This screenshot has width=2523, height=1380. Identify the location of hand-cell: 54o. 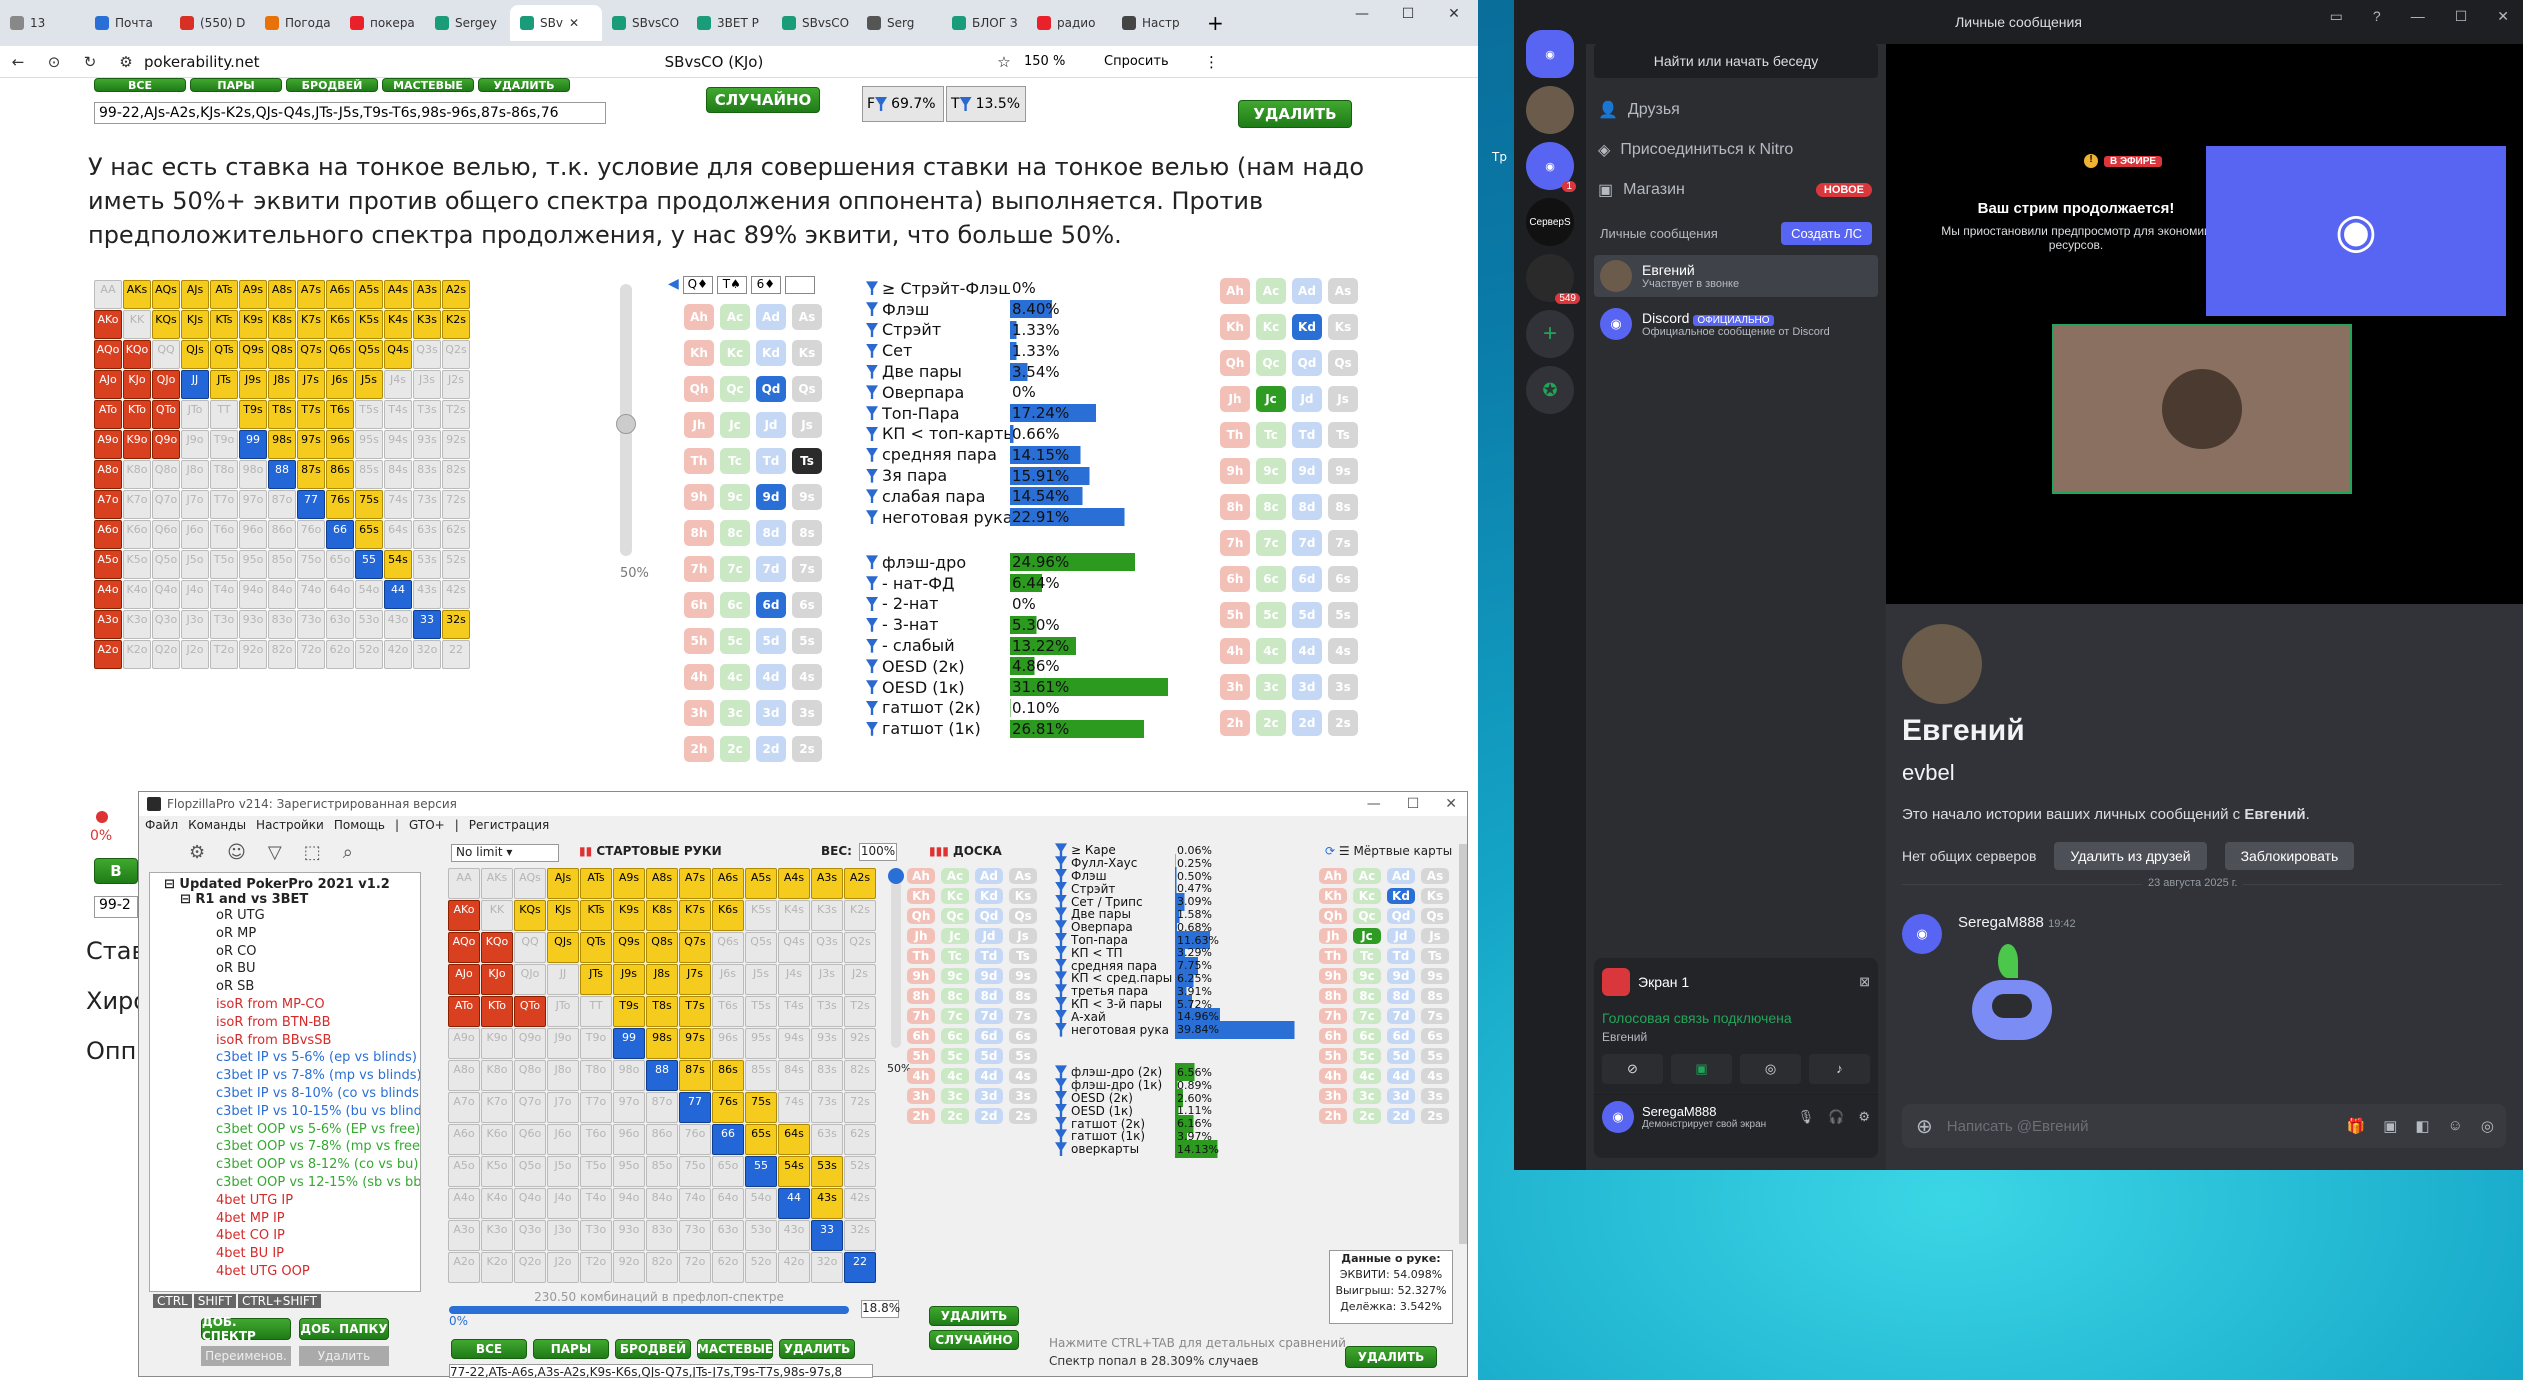
(761, 1203).